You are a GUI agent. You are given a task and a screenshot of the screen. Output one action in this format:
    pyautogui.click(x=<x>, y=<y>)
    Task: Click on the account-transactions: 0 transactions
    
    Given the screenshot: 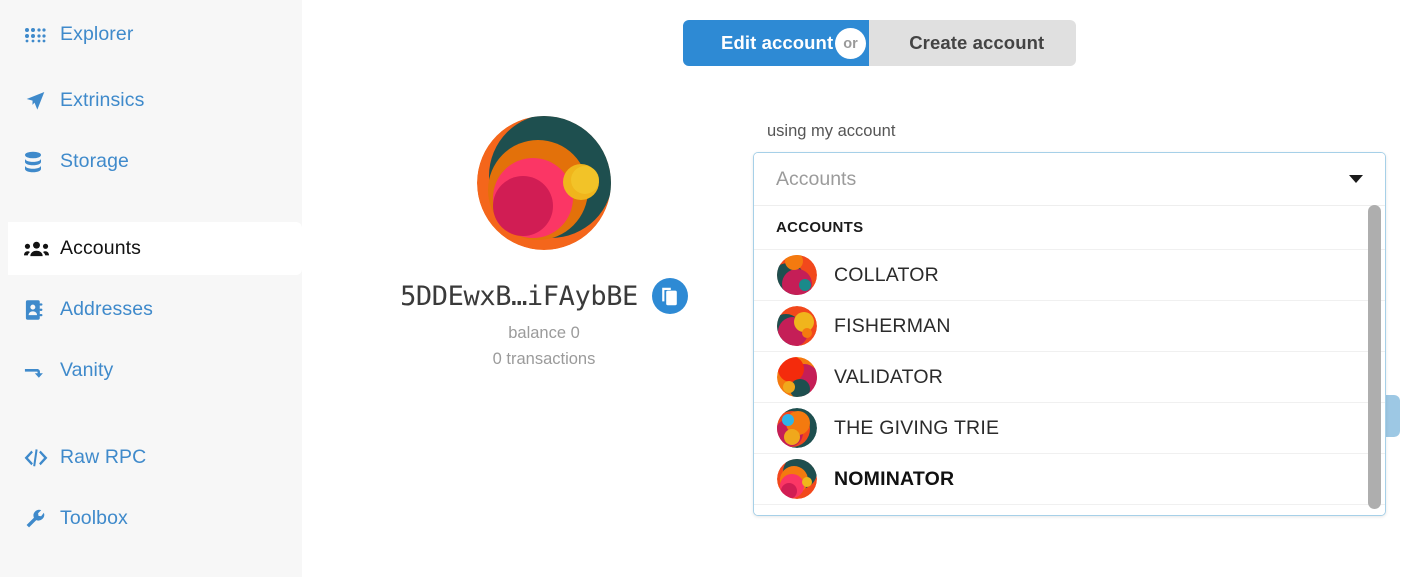 What is the action you would take?
    pyautogui.click(x=544, y=359)
    